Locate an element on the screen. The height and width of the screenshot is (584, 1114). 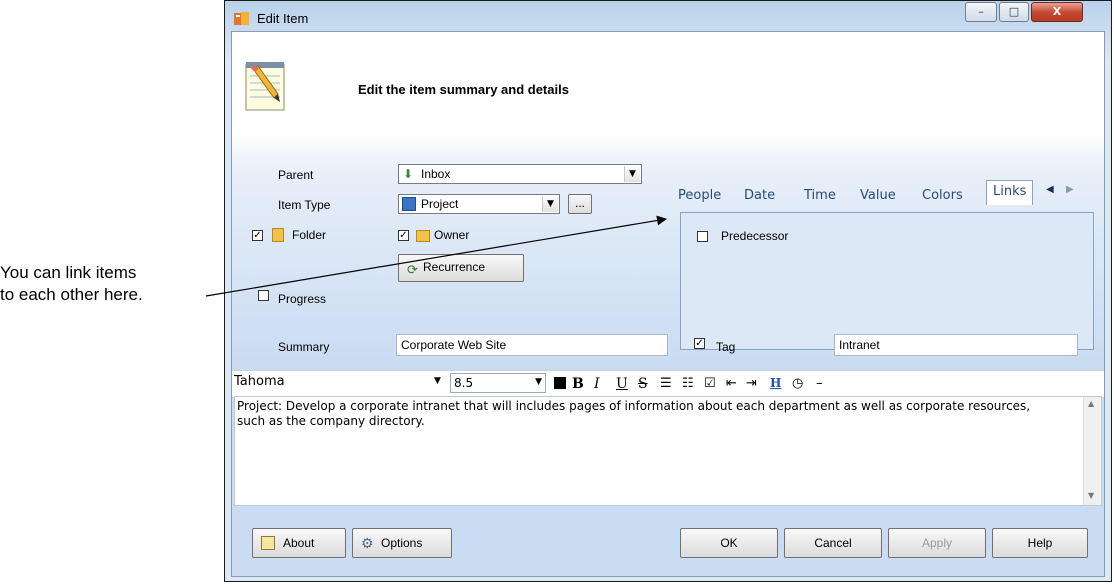
project-icon is located at coordinates (409, 204).